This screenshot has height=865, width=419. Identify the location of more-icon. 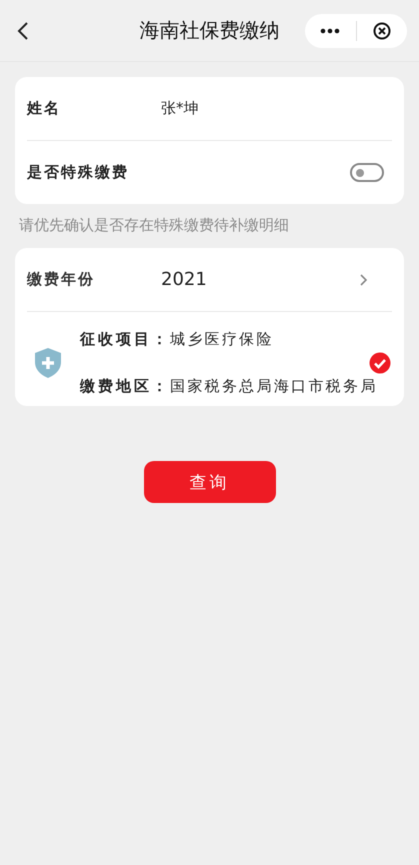
(330, 31).